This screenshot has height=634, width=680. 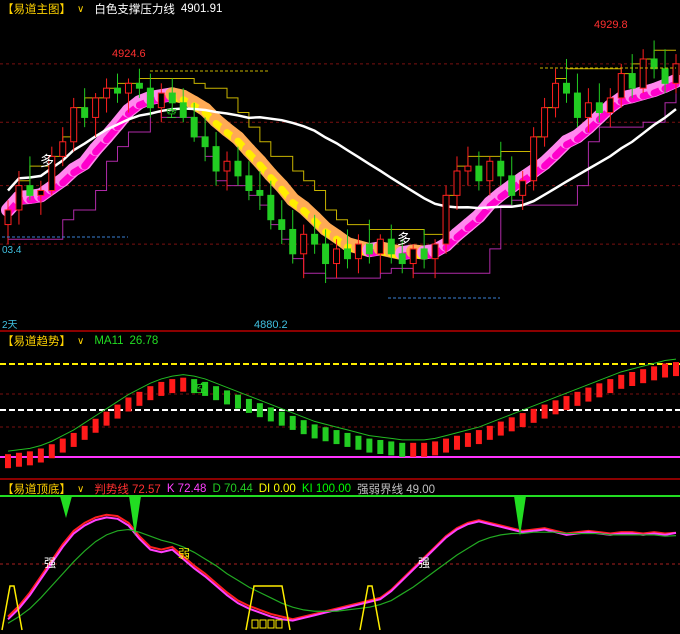 What do you see at coordinates (279, 624) in the screenshot?
I see `bottom-block` at bounding box center [279, 624].